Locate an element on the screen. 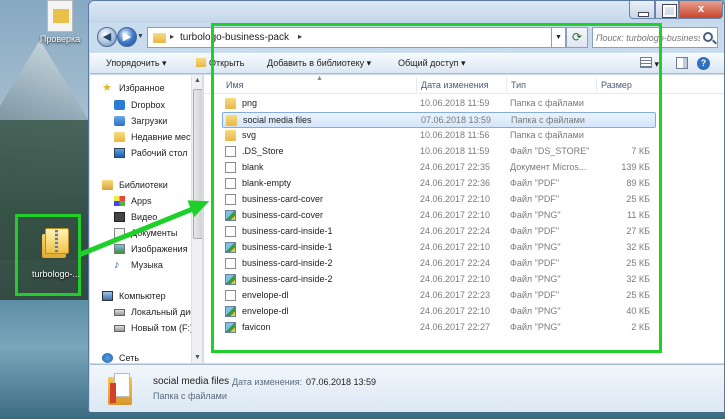 The height and width of the screenshot is (419, 725). close-button: x is located at coordinates (701, 10).